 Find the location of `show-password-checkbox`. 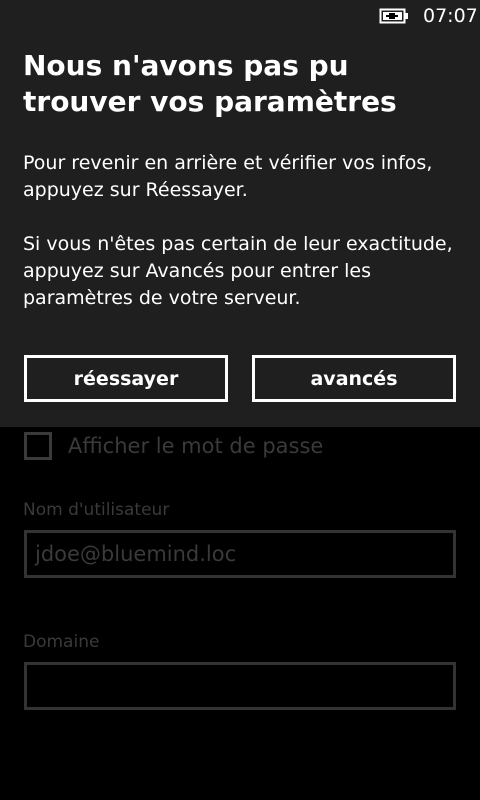

show-password-checkbox is located at coordinates (38, 446).